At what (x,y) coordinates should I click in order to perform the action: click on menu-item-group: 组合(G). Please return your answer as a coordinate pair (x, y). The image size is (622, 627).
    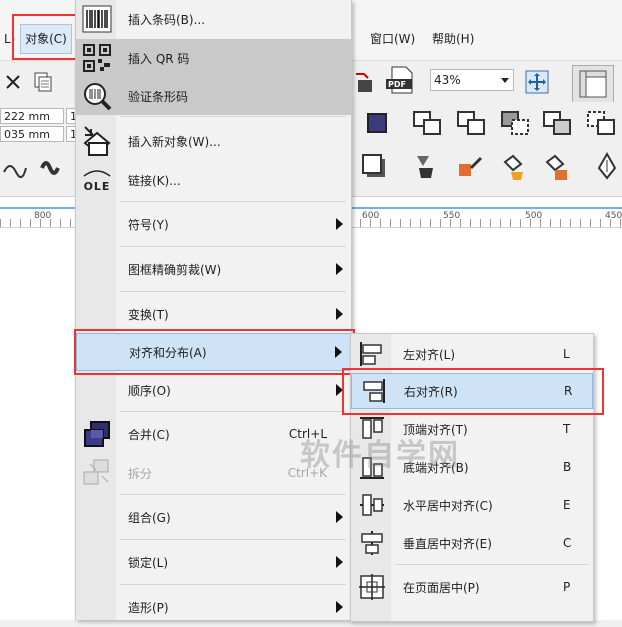
    Looking at the image, I should click on (213, 517).